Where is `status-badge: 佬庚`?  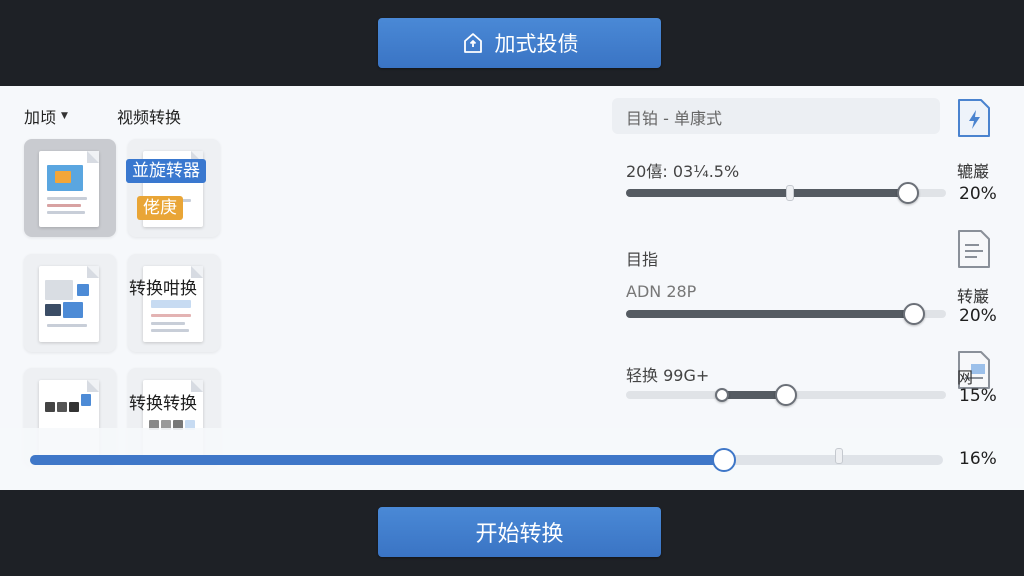 status-badge: 佬庚 is located at coordinates (160, 208).